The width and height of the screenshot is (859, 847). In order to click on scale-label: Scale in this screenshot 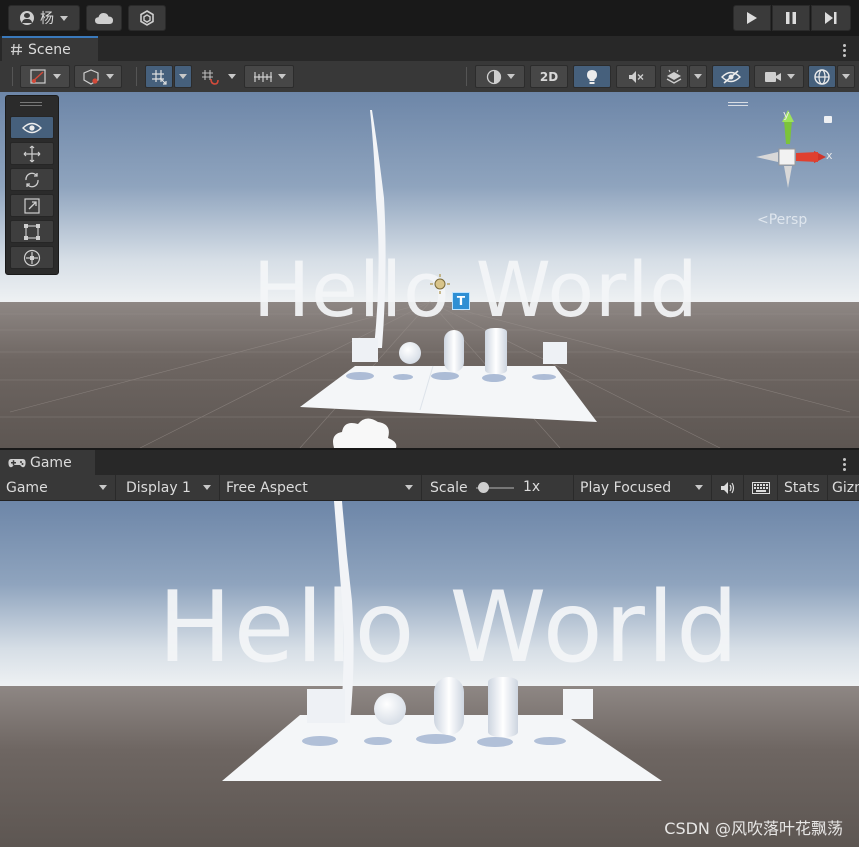, I will do `click(449, 487)`.